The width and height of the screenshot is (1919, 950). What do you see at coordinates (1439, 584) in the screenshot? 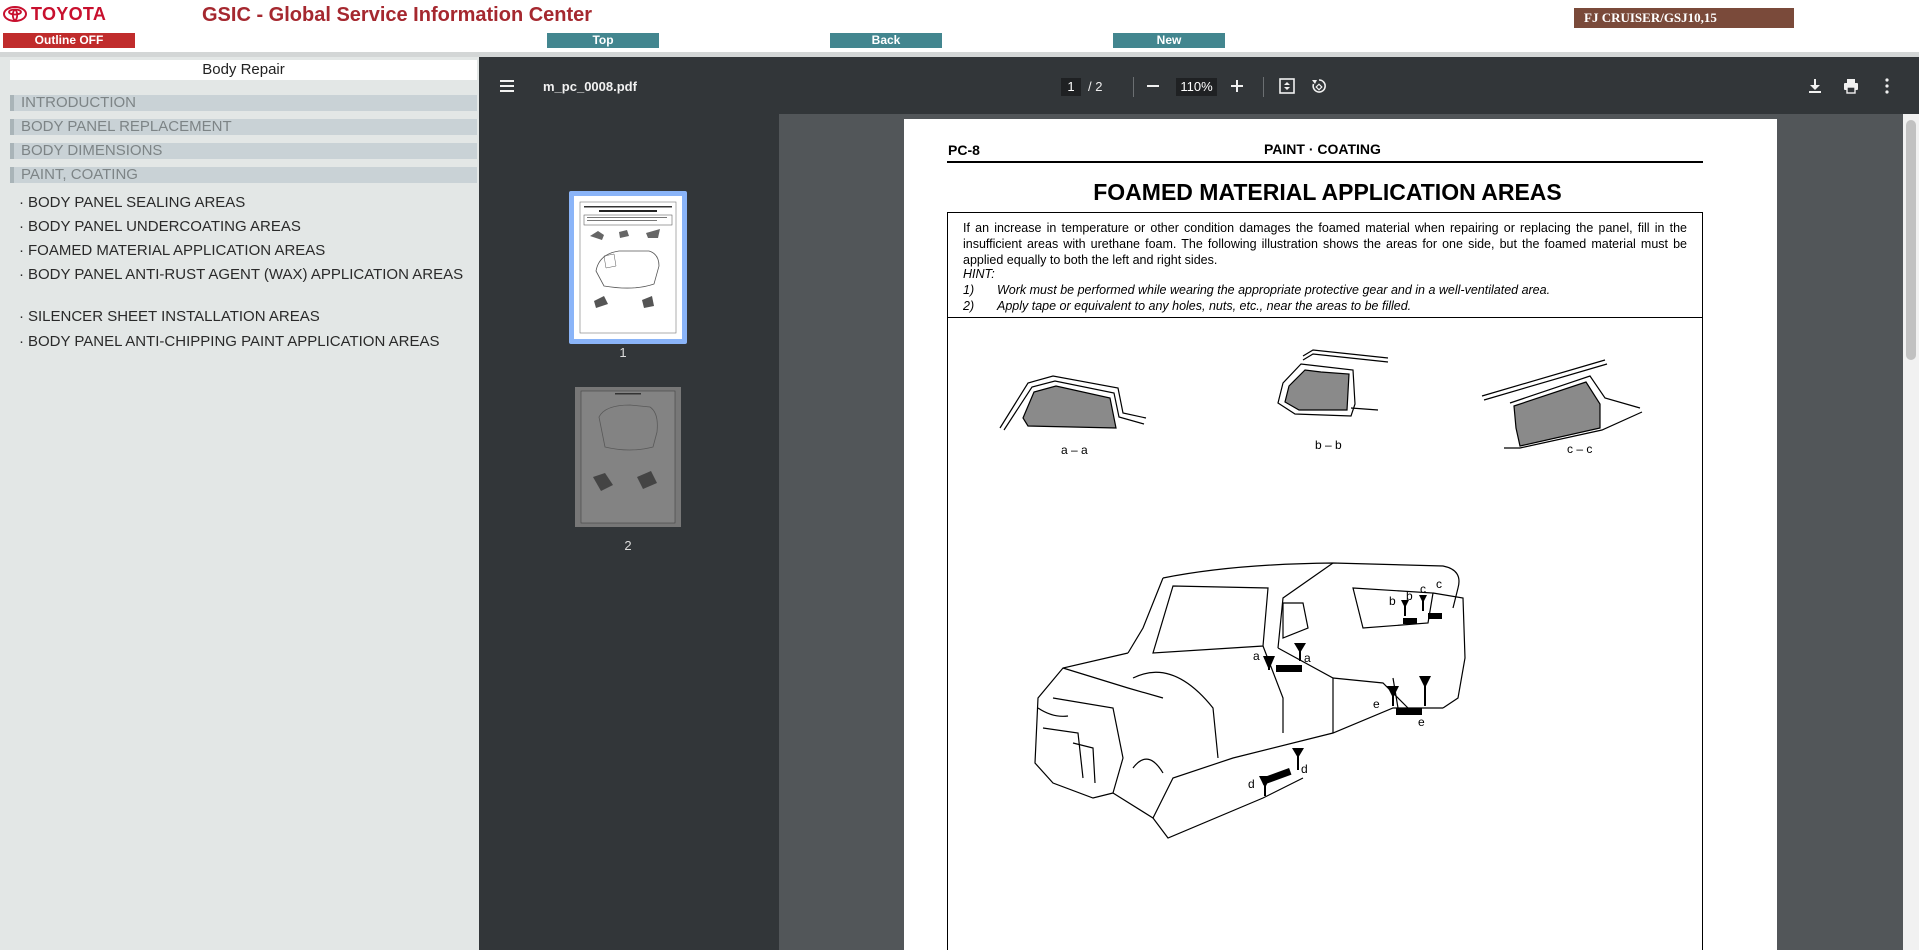
I see `callout-c-right: c` at bounding box center [1439, 584].